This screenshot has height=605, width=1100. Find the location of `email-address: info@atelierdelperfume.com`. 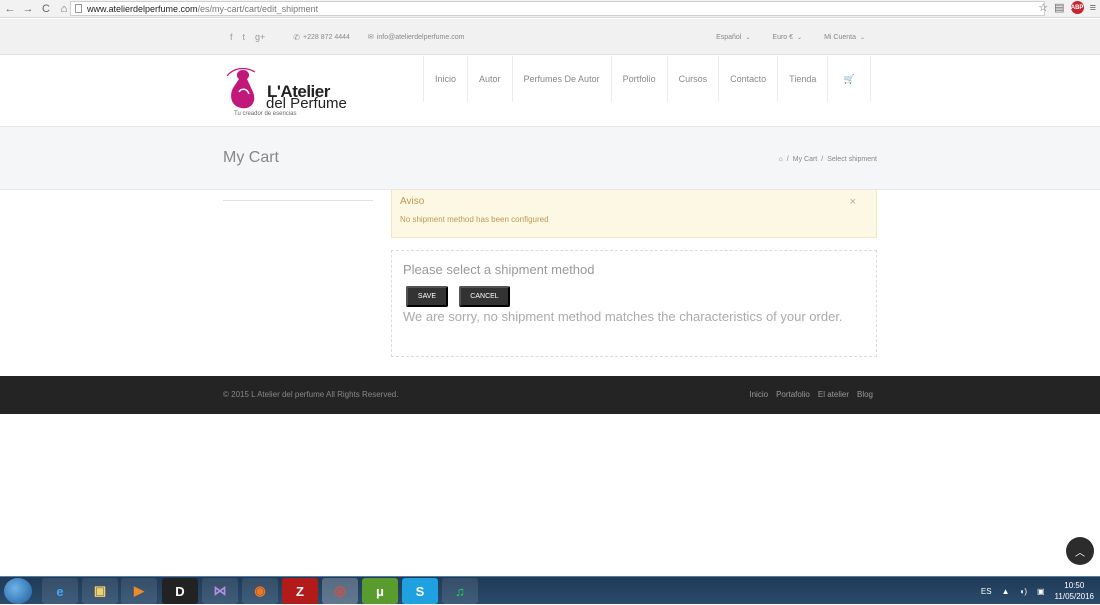

email-address: info@atelierdelperfume.com is located at coordinates (421, 37).